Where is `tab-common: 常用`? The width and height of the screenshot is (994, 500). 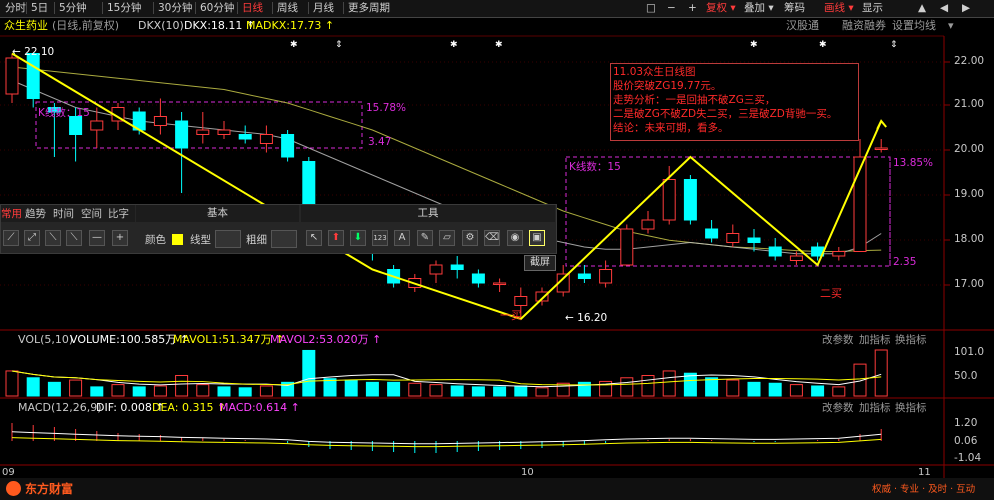 tab-common: 常用 is located at coordinates (11, 214).